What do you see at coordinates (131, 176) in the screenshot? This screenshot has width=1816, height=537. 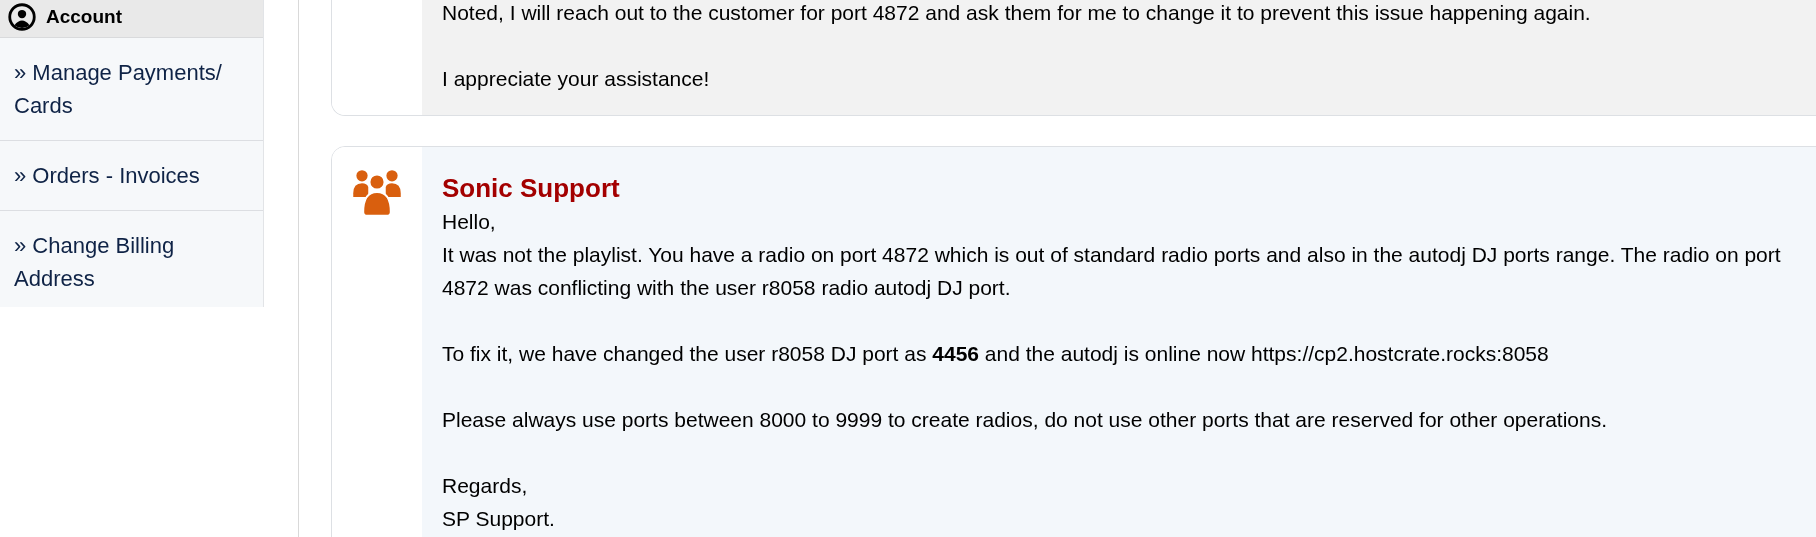 I see `sidebar-link: » Orders - Invoices` at bounding box center [131, 176].